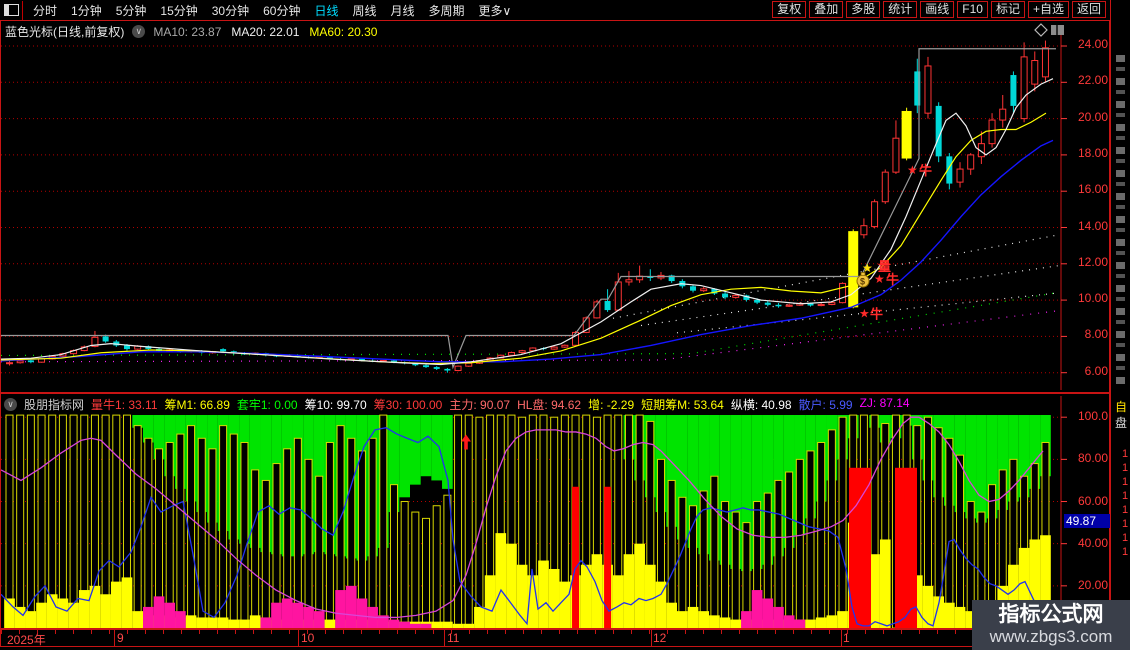 The image size is (1130, 650). I want to click on period-tab-15分钟: 15分钟, so click(178, 10).